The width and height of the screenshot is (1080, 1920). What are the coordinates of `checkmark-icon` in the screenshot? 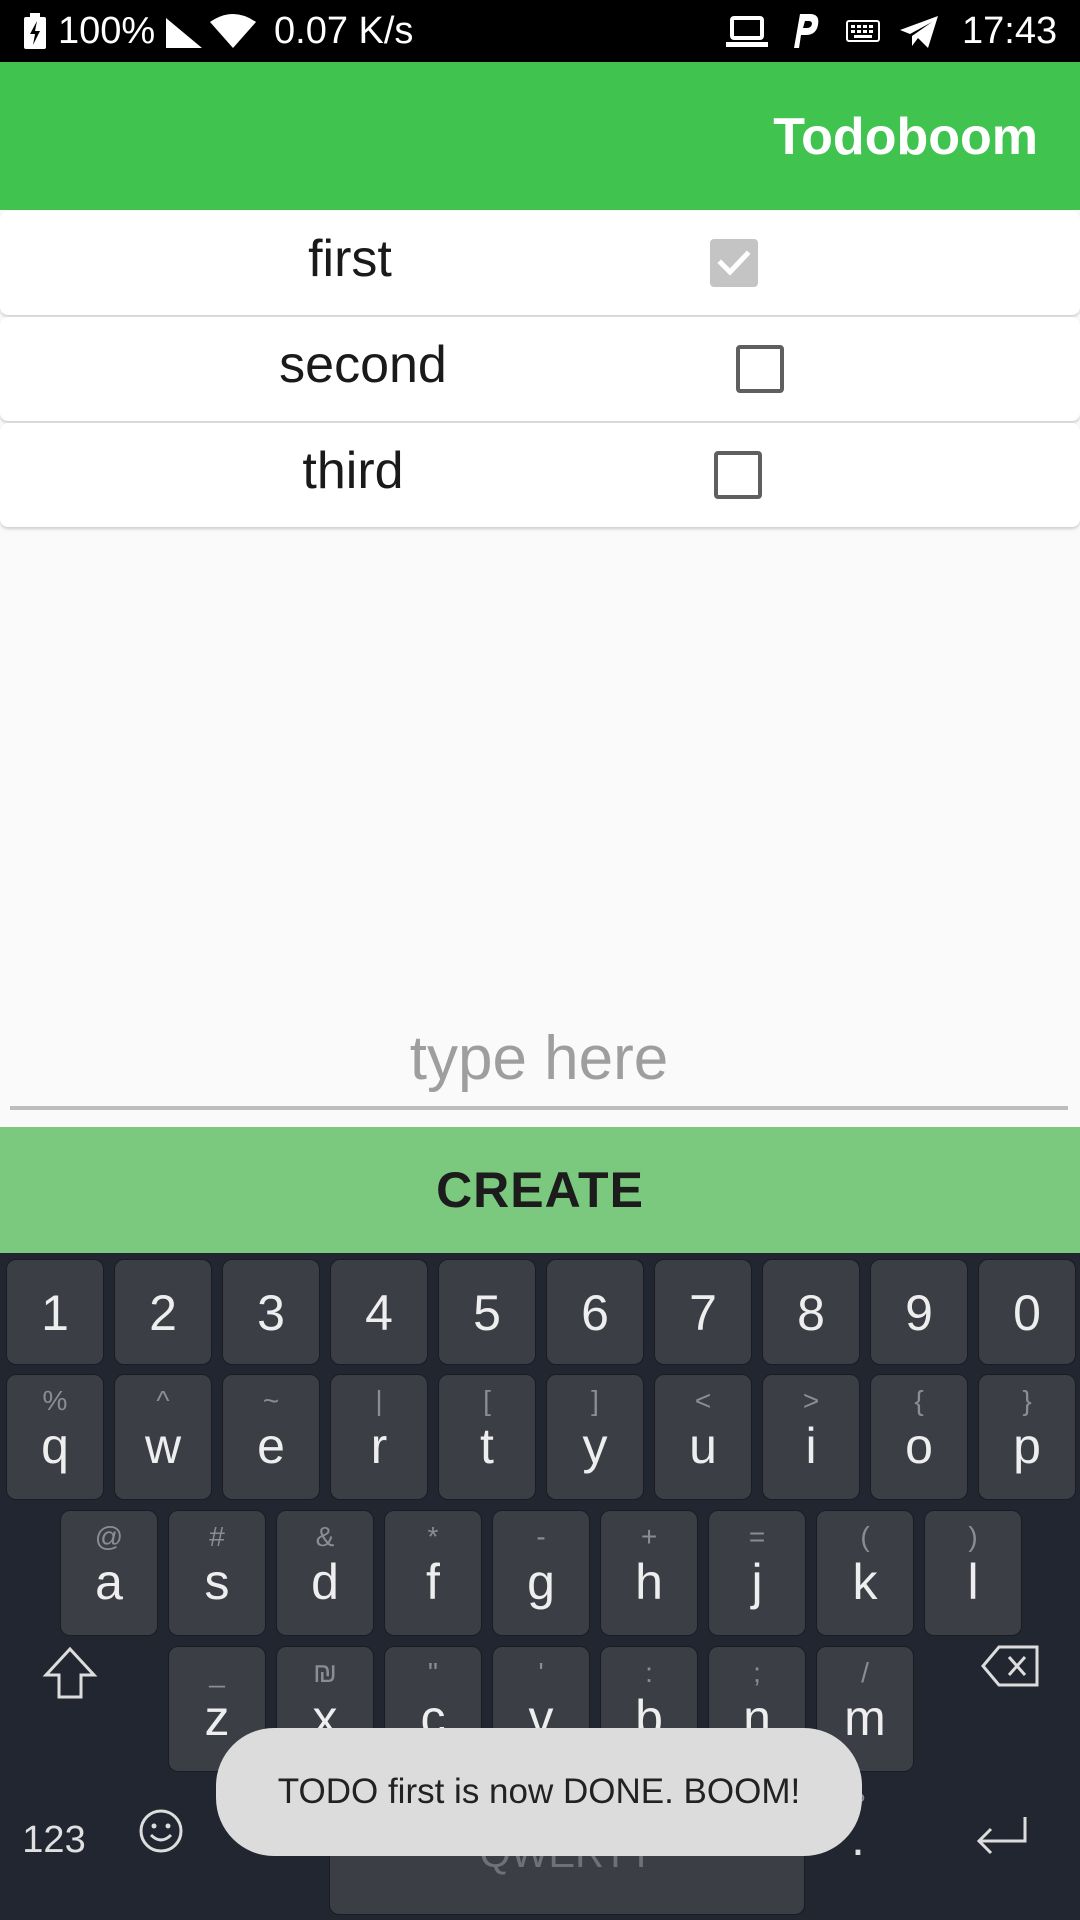 It's located at (734, 263).